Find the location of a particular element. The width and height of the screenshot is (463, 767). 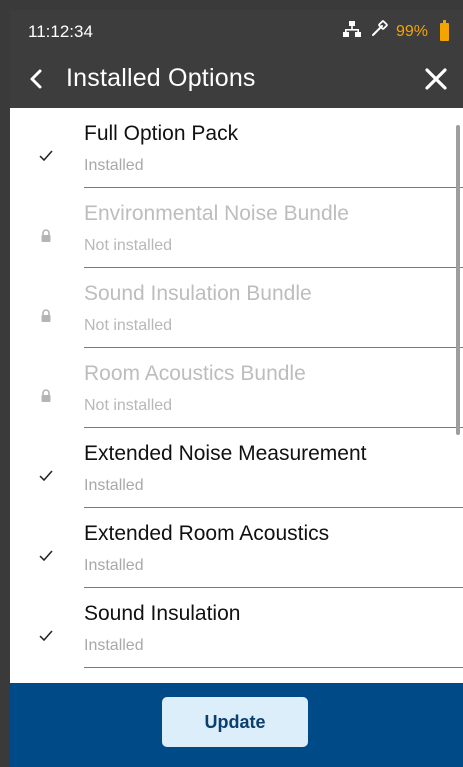

status-indicators: 99% is located at coordinates (395, 31).